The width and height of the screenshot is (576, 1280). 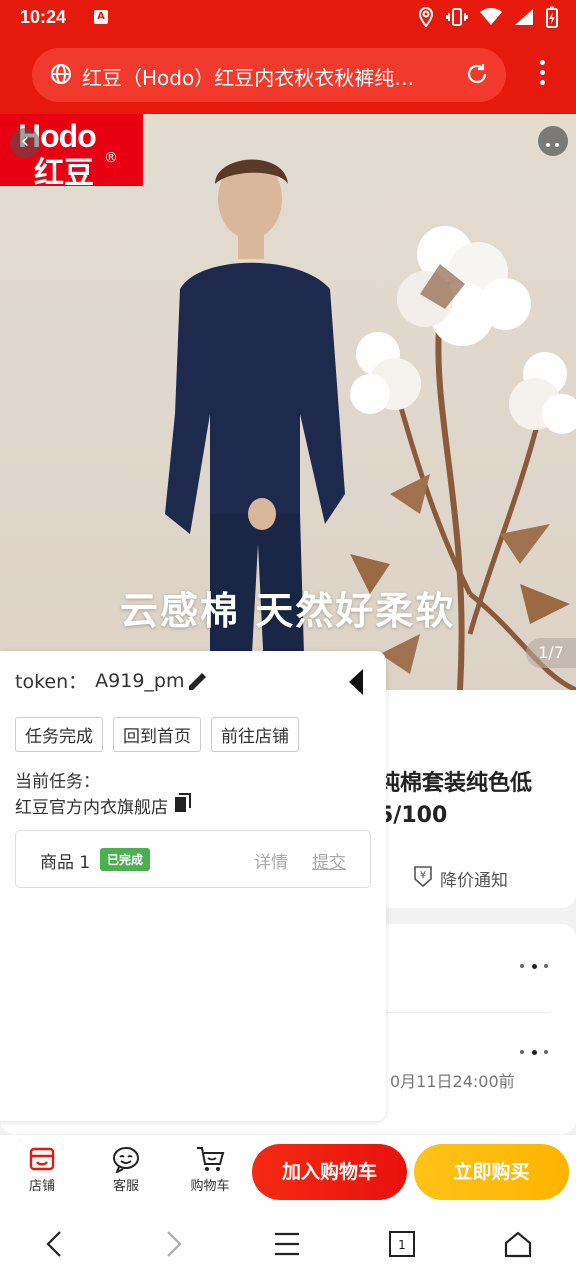 I want to click on status-badge: 已完成, so click(x=125, y=859).